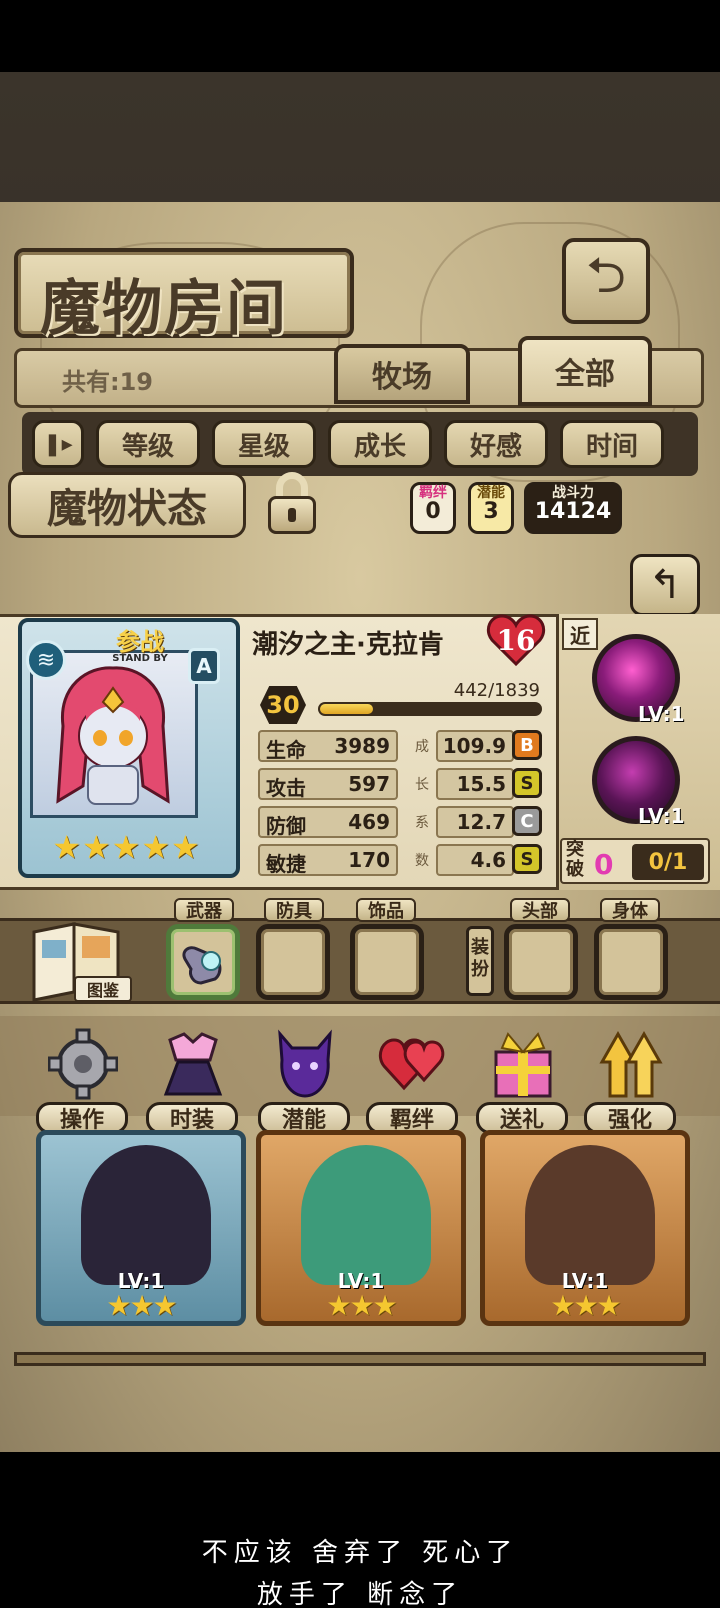 This screenshot has height=1608, width=720. What do you see at coordinates (496, 690) in the screenshot?
I see `exp-text: 442/1839` at bounding box center [496, 690].